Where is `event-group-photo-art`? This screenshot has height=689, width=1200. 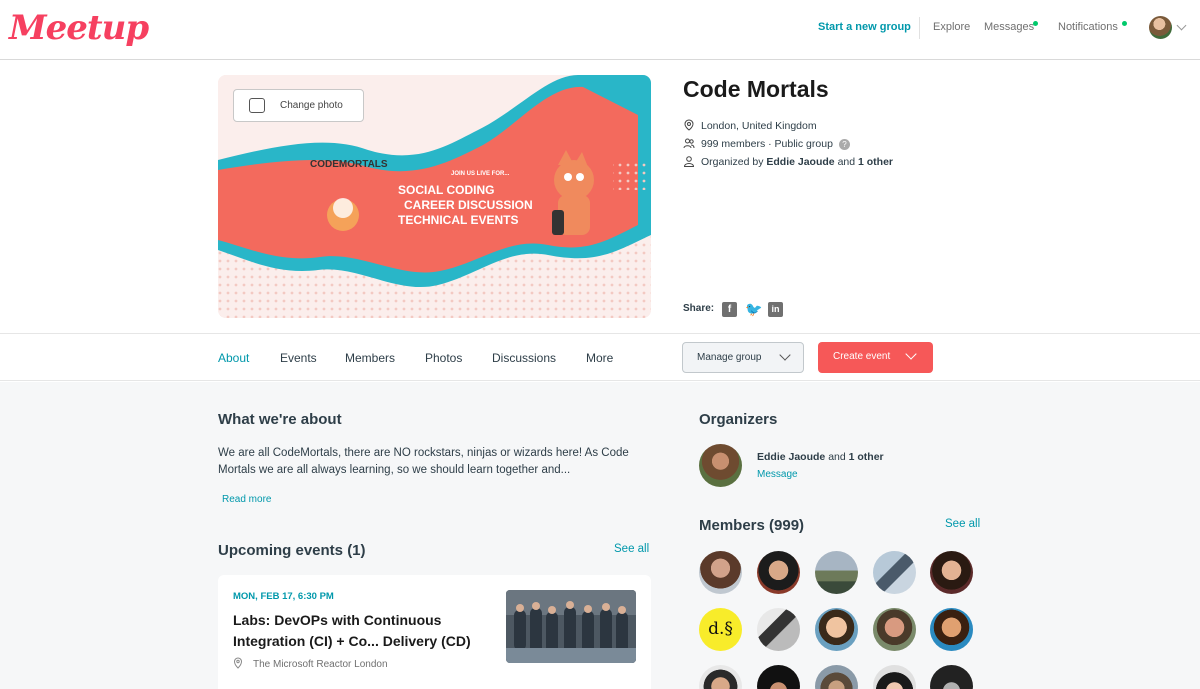 event-group-photo-art is located at coordinates (571, 626).